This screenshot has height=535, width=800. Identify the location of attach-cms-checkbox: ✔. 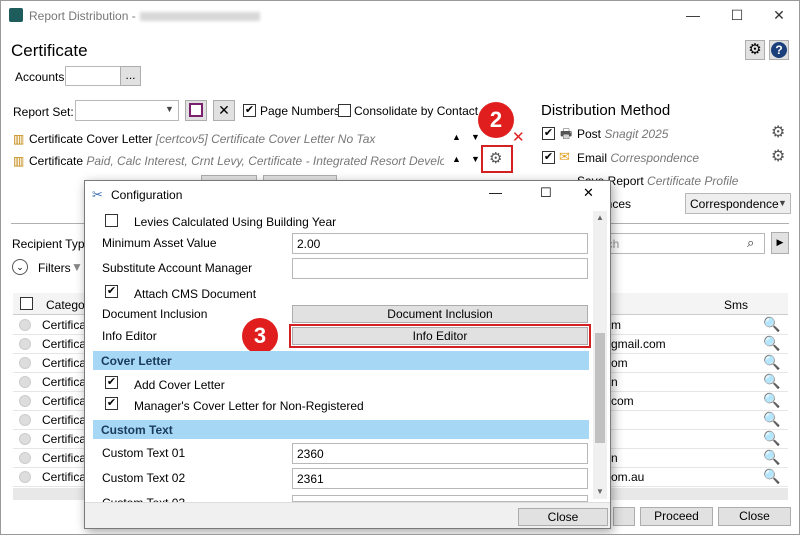
(111, 291).